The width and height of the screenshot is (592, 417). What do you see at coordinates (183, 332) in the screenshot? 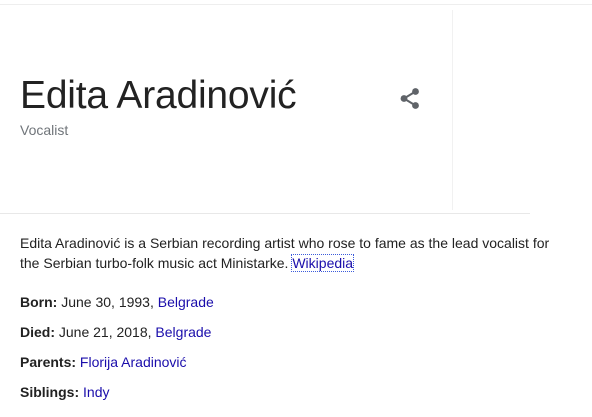
I see `died-place-link: Belgrade` at bounding box center [183, 332].